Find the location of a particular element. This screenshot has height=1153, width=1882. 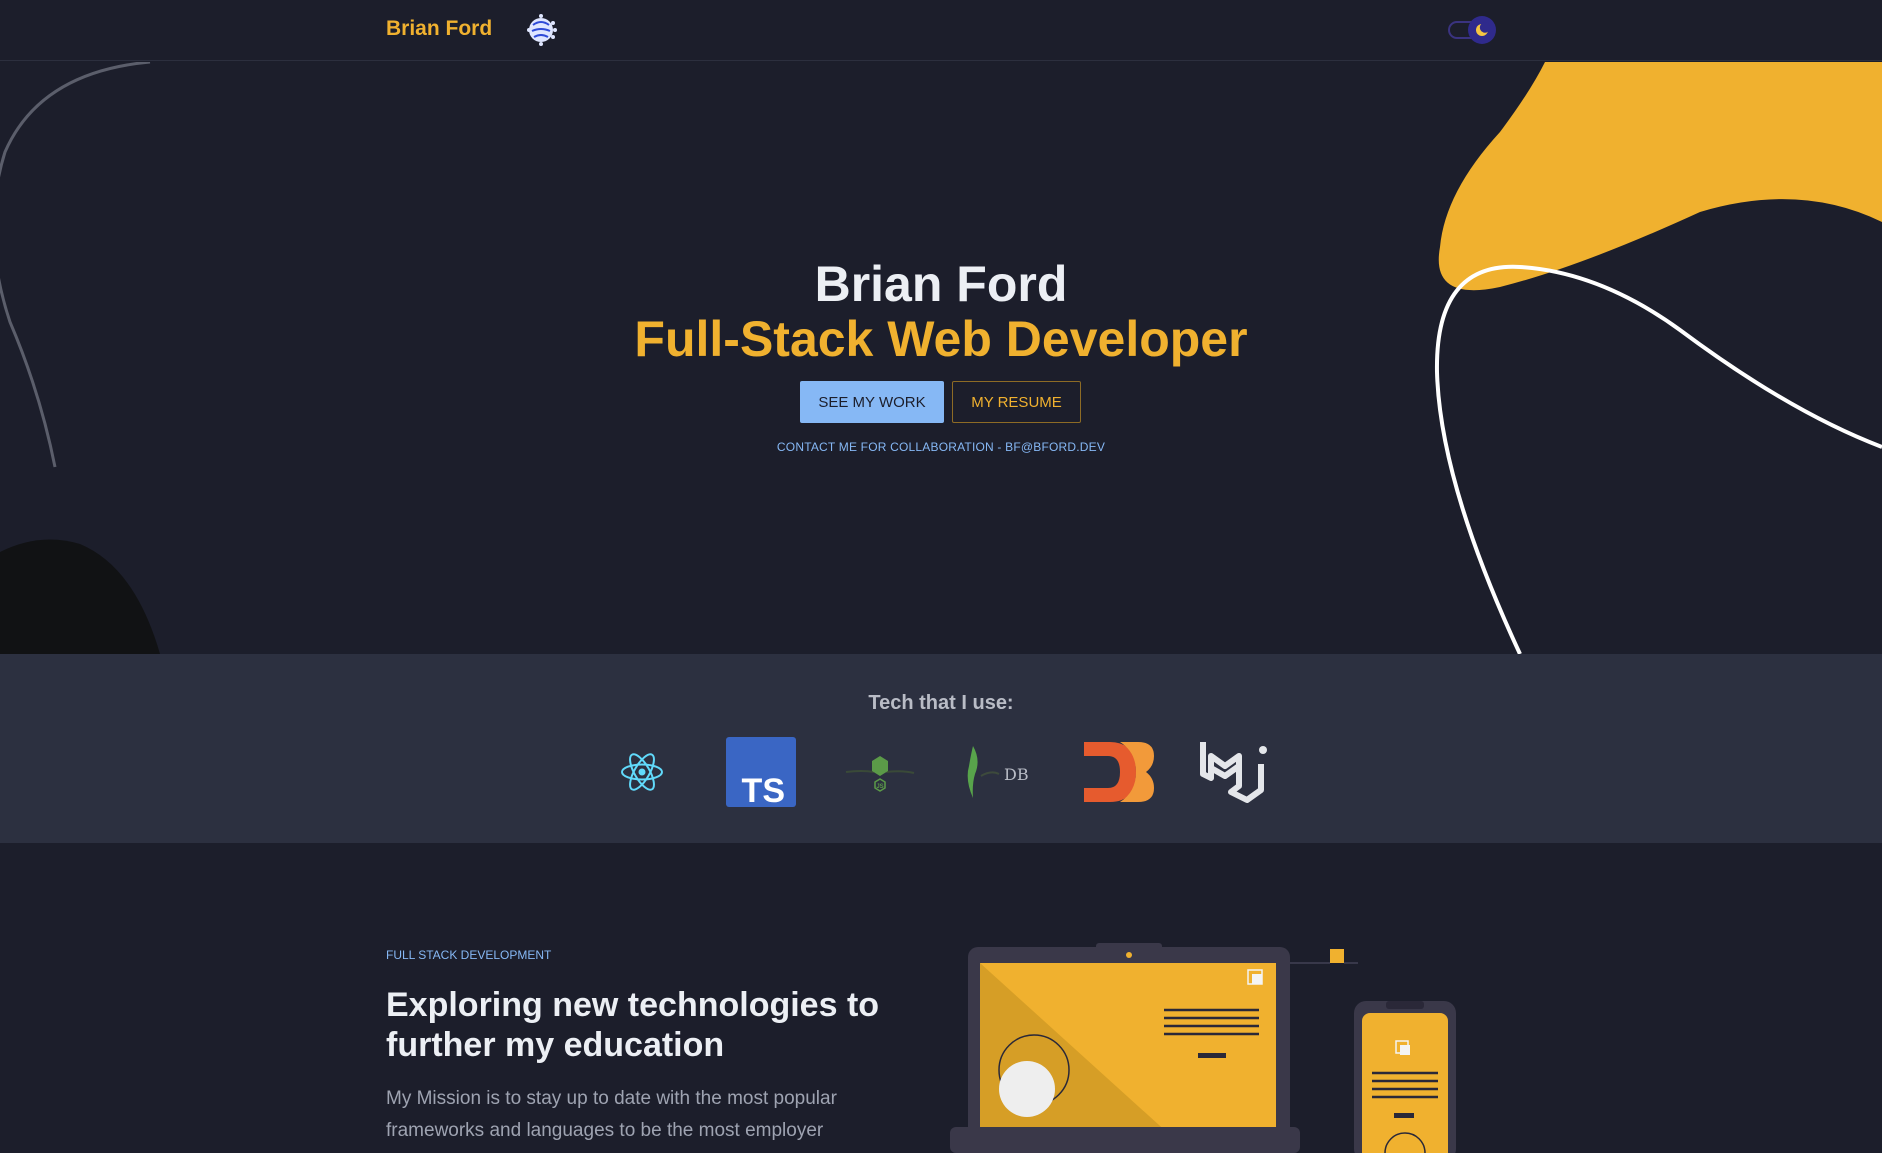

section-eyebrow: FULL STACK DEVELOPMENT is located at coordinates (469, 955).